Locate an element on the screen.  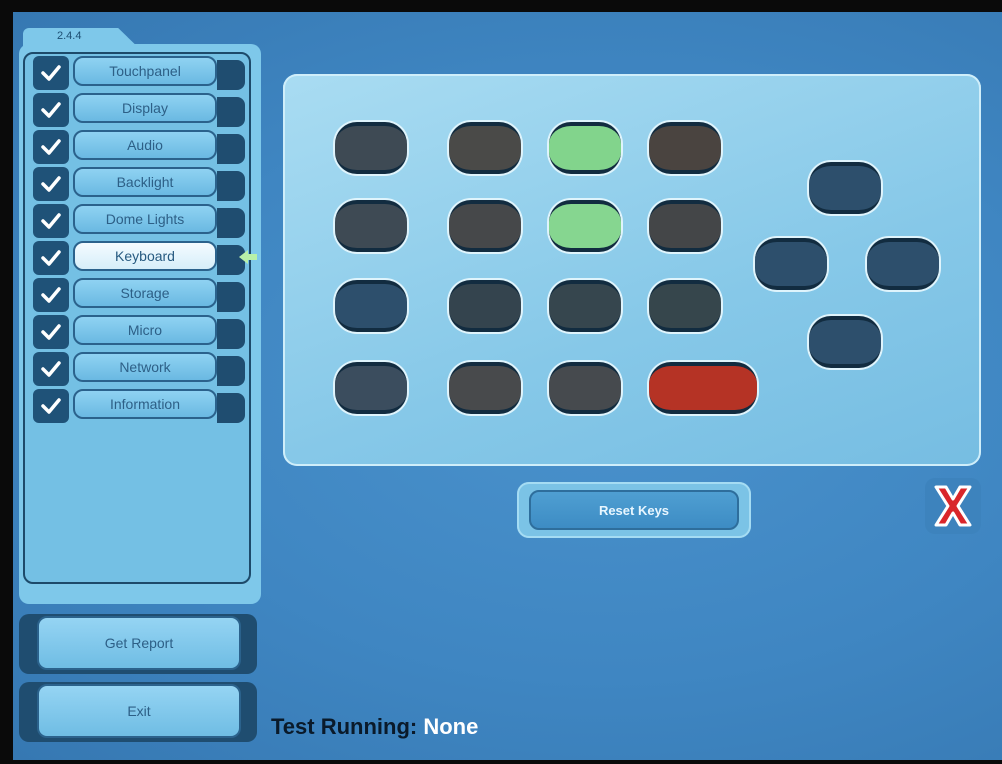
close-button is located at coordinates (953, 506).